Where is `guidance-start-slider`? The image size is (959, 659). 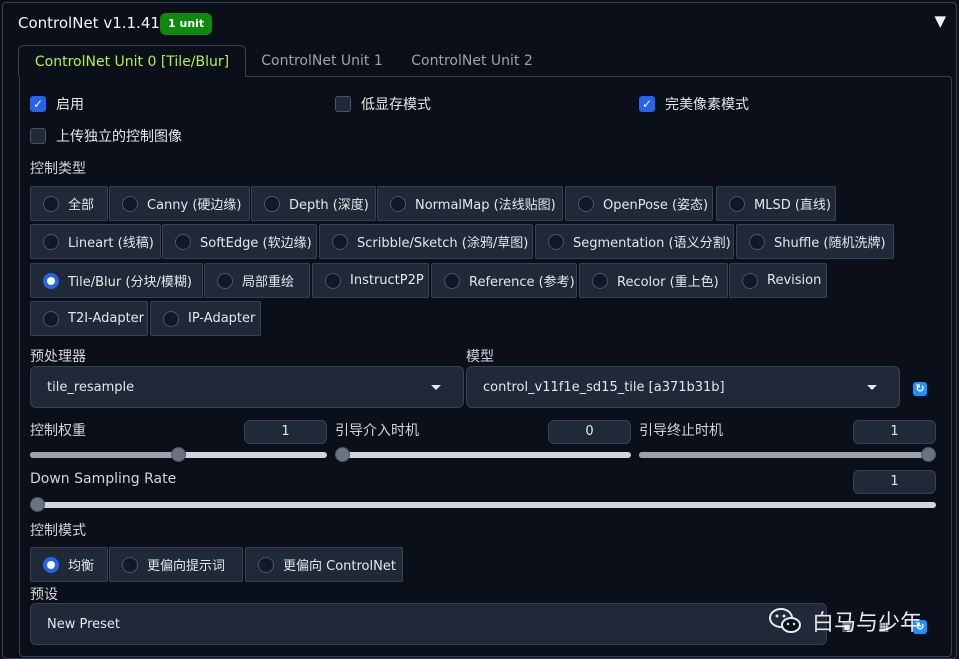
guidance-start-slider is located at coordinates (483, 454).